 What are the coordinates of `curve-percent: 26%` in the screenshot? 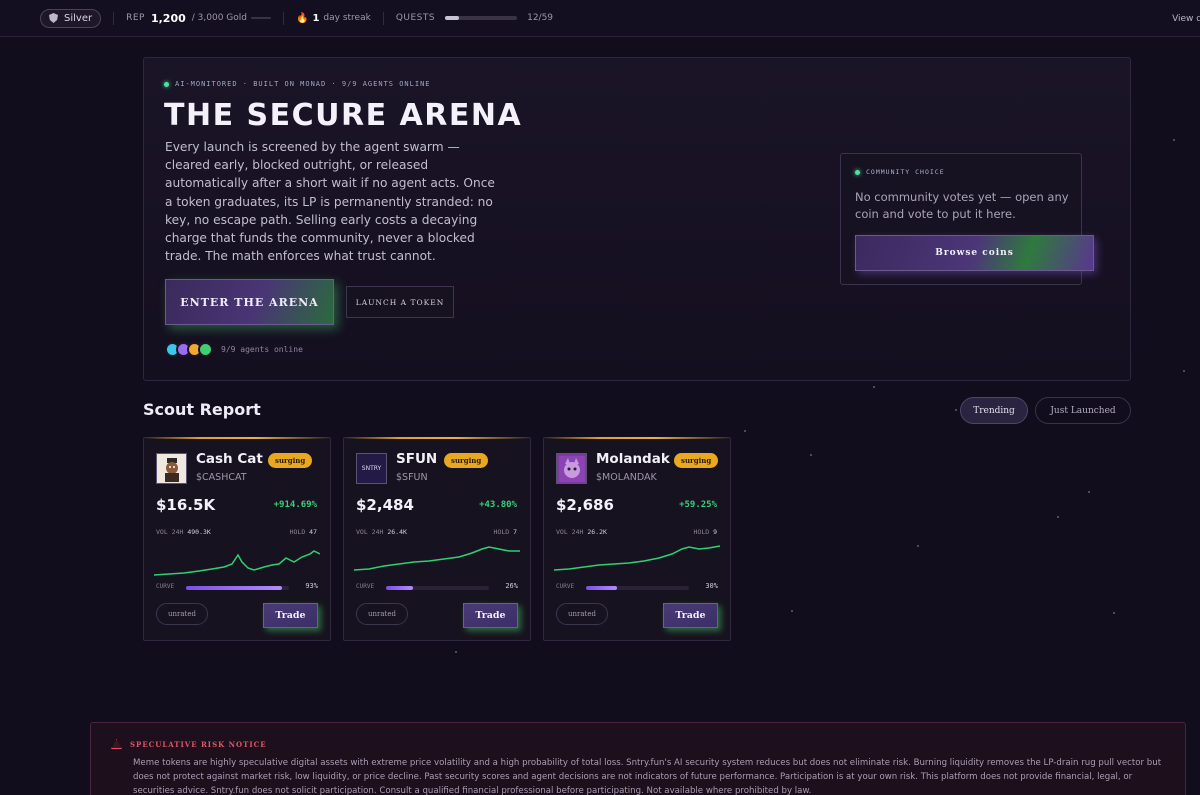 It's located at (511, 586).